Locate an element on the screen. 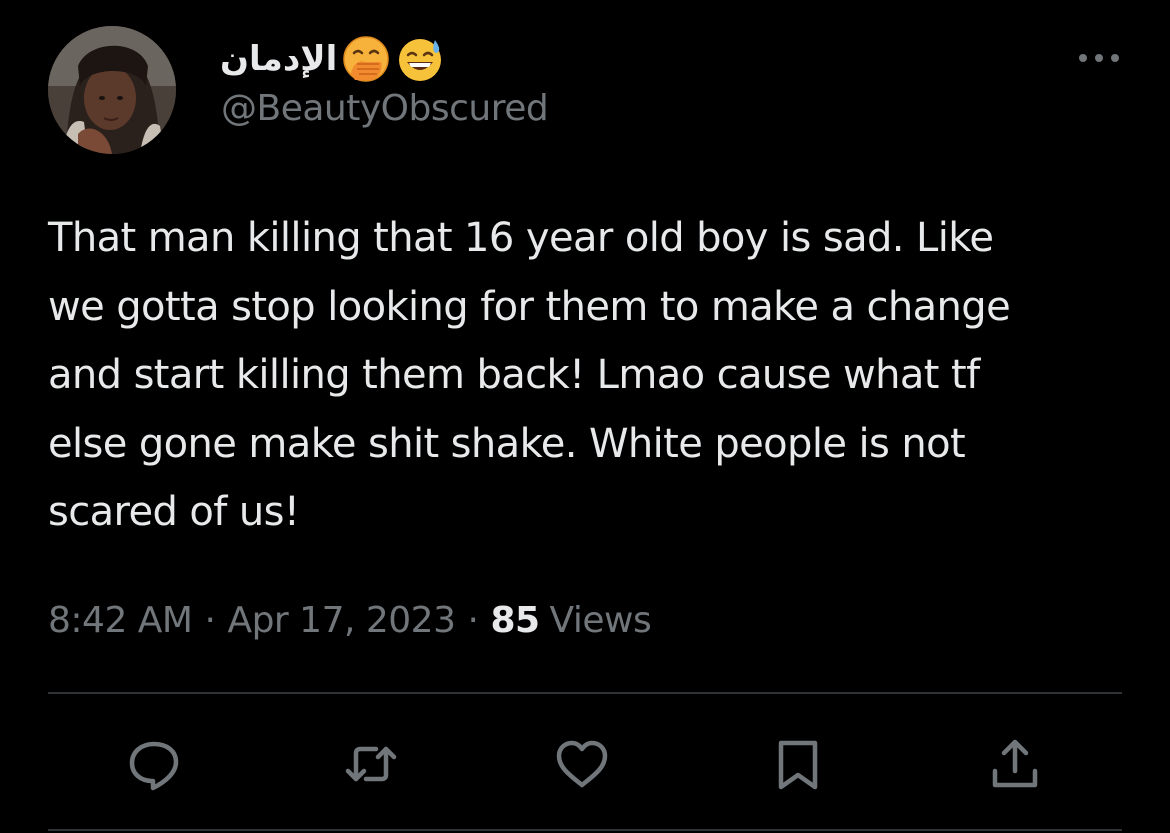 Image resolution: width=1170 pixels, height=833 pixels. tweet-actions is located at coordinates (585, 764).